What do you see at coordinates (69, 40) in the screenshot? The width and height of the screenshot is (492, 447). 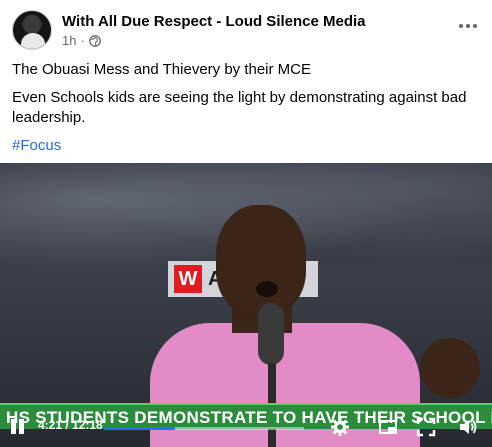 I see `post-time: 1h` at bounding box center [69, 40].